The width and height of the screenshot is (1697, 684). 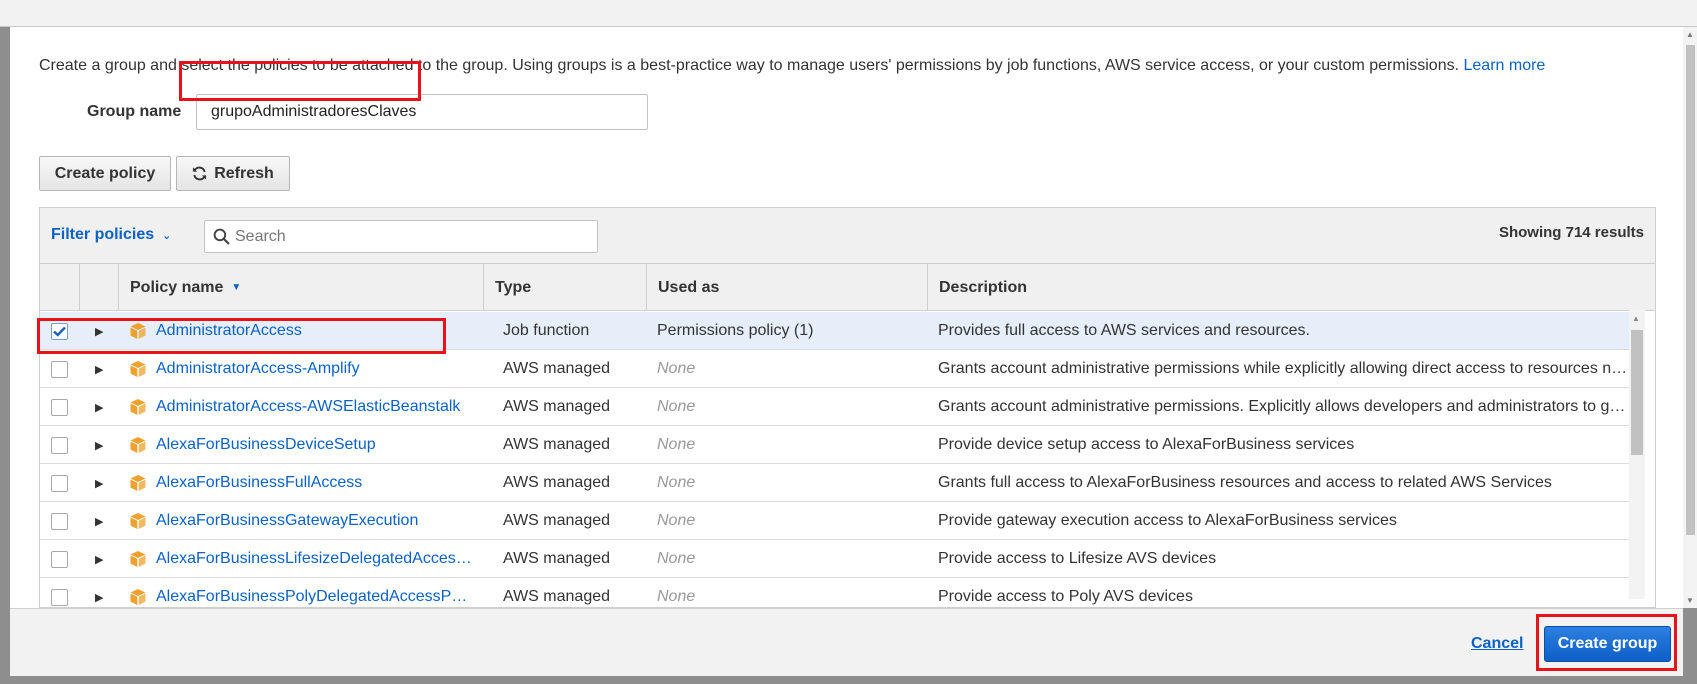 I want to click on policy-name-link: AlexaForBusinessGatewayExecution, so click(x=315, y=521).